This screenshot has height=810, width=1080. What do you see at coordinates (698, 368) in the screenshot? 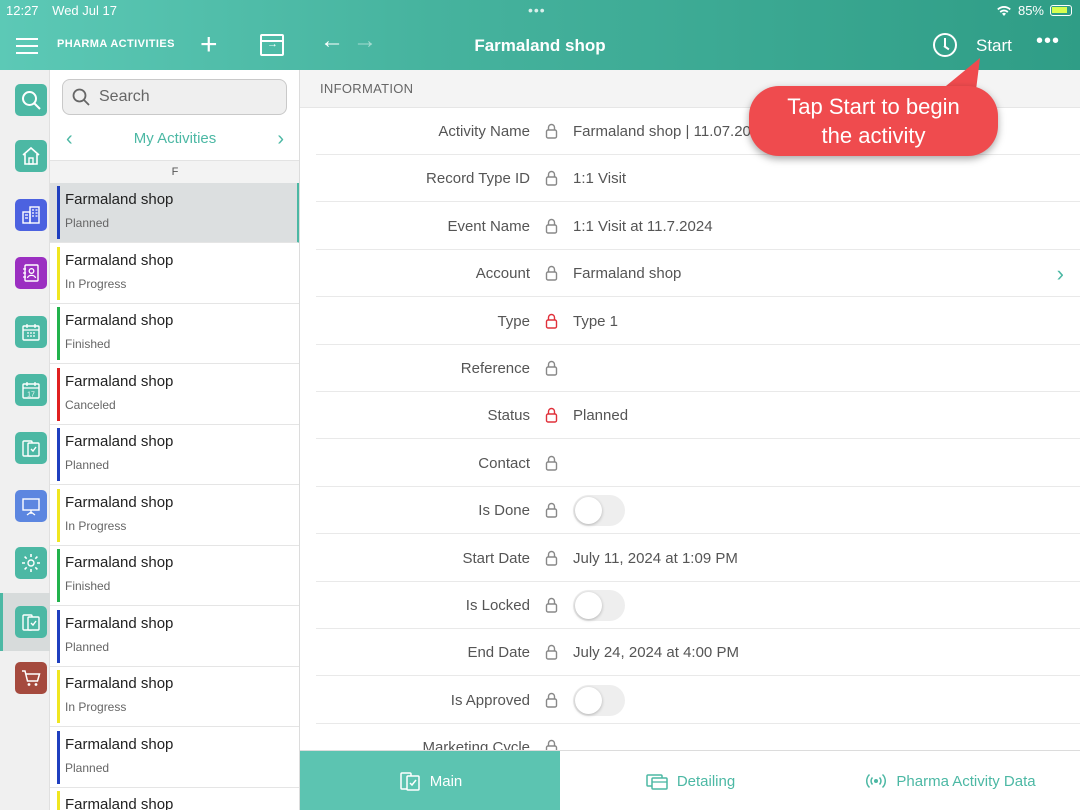
I see `field-row-reference: Reference` at bounding box center [698, 368].